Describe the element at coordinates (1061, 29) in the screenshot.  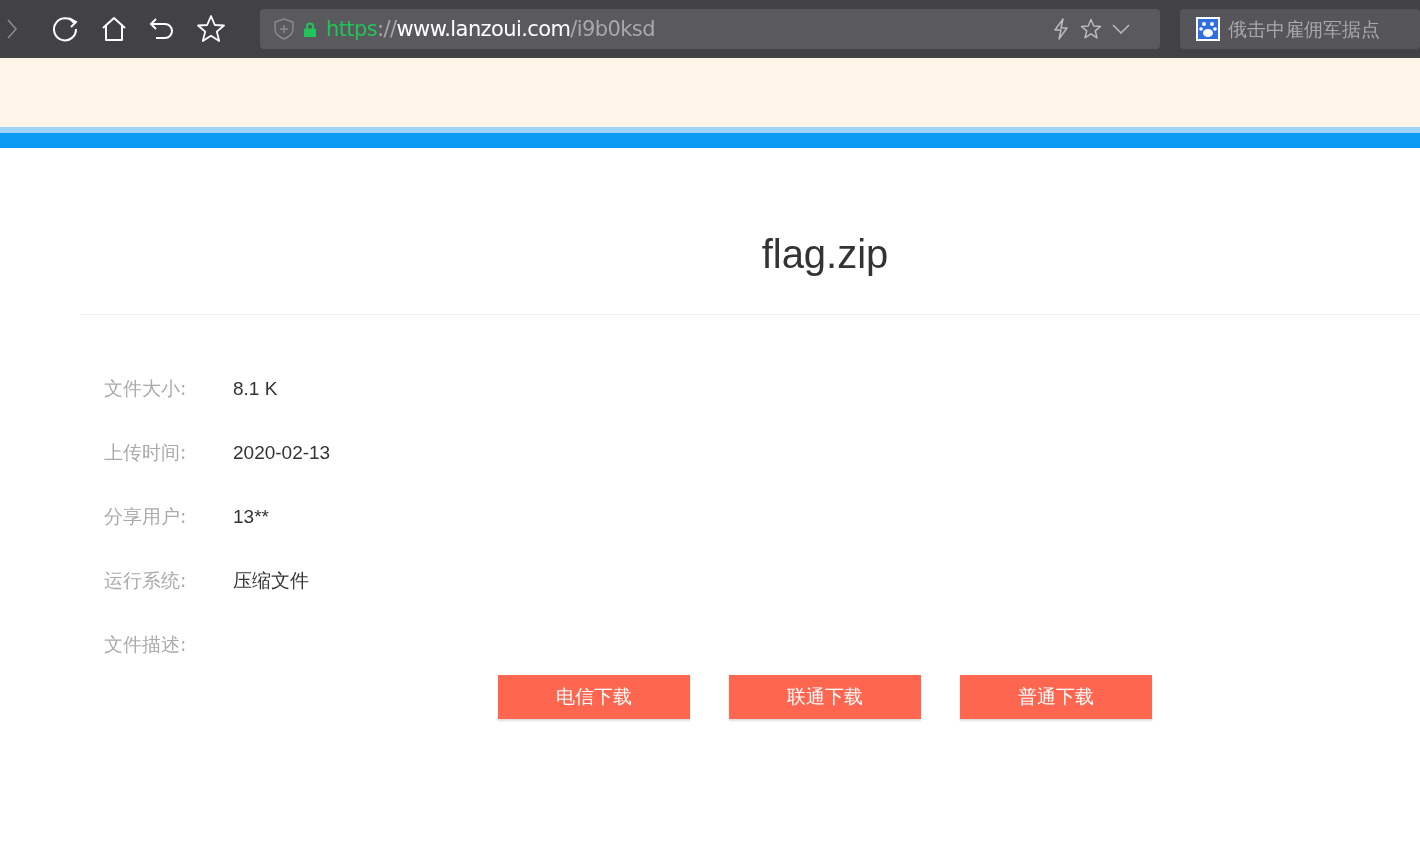
I see `lightning-icon` at that location.